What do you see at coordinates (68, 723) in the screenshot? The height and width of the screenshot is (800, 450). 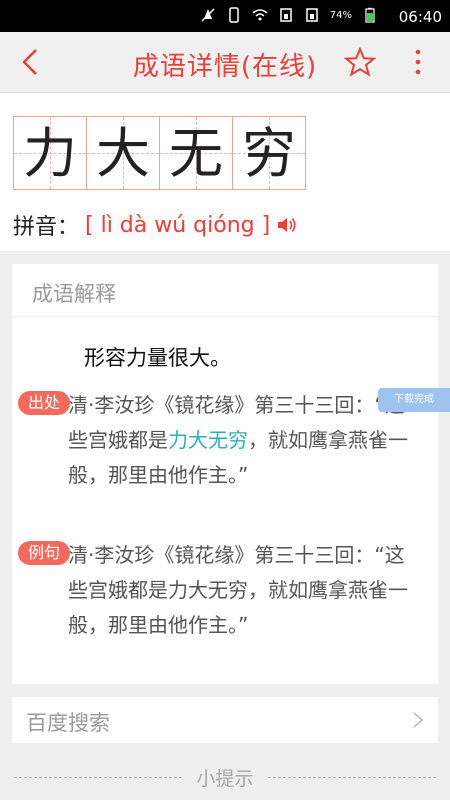 I see `baidu-search-label: 百度搜索` at bounding box center [68, 723].